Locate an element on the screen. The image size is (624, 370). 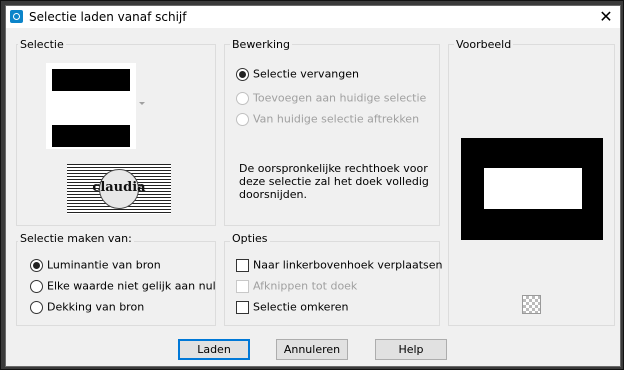
load-button: Laden is located at coordinates (214, 349).